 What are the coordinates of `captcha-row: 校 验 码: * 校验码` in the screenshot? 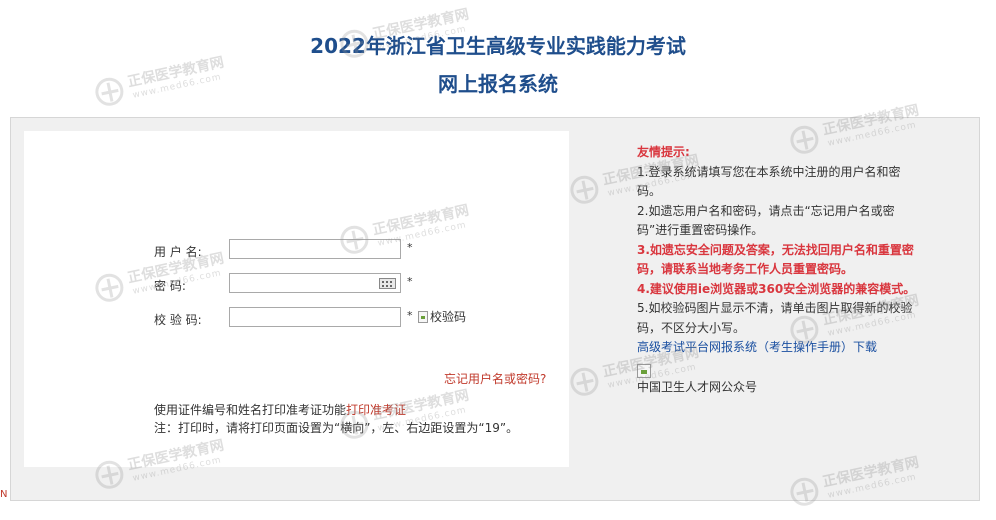 It's located at (296, 319).